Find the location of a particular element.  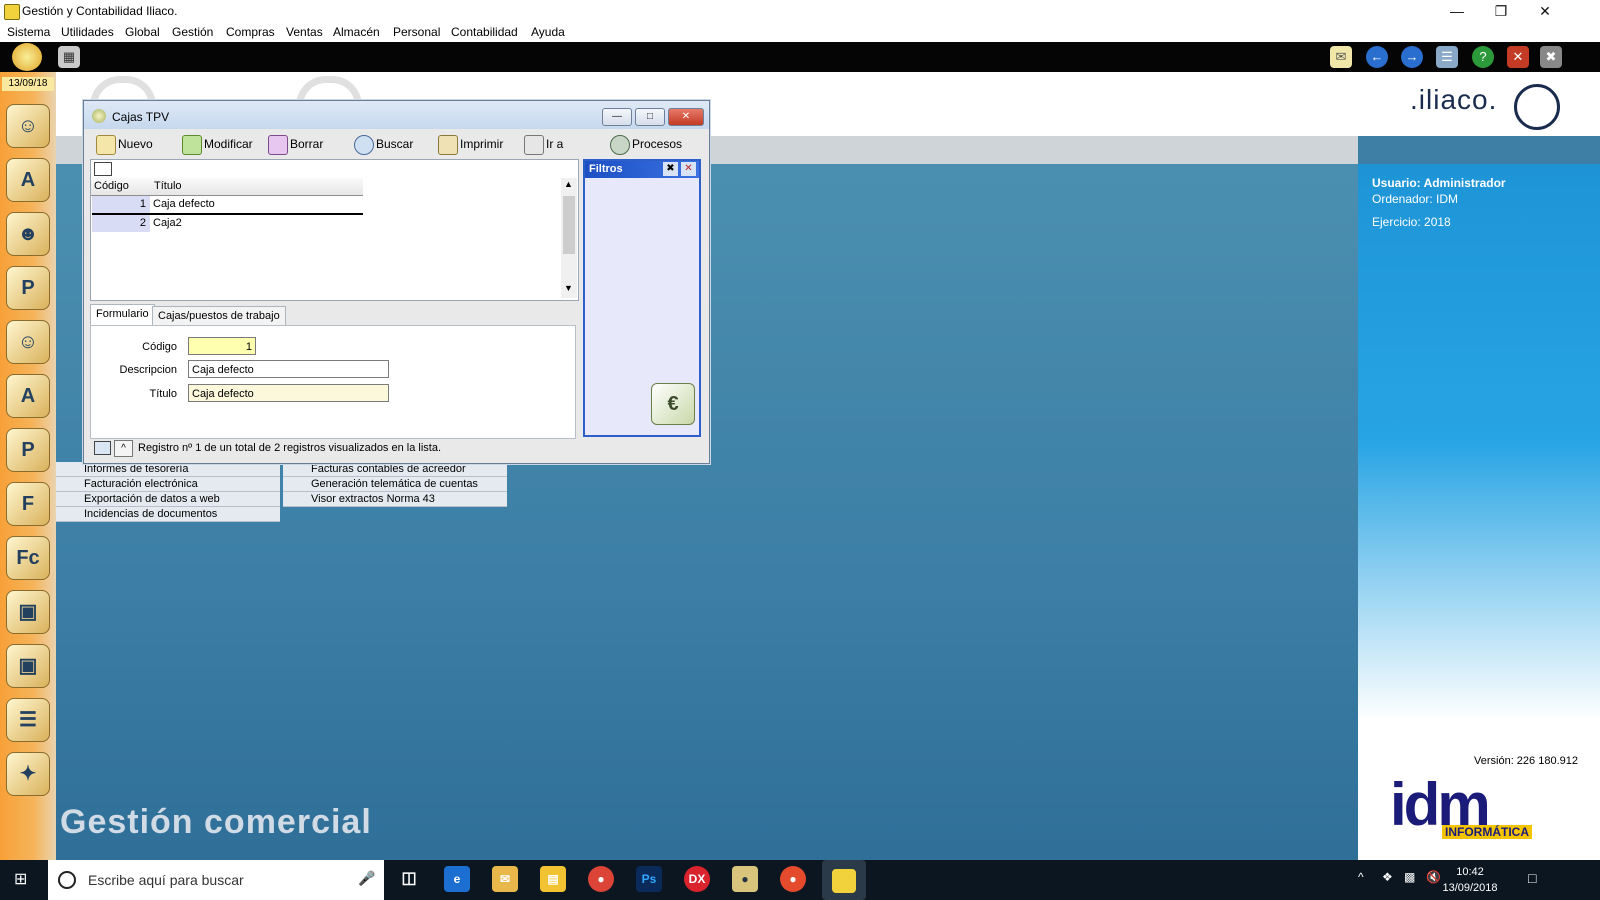

borrar-button: Borrar is located at coordinates (295, 145).